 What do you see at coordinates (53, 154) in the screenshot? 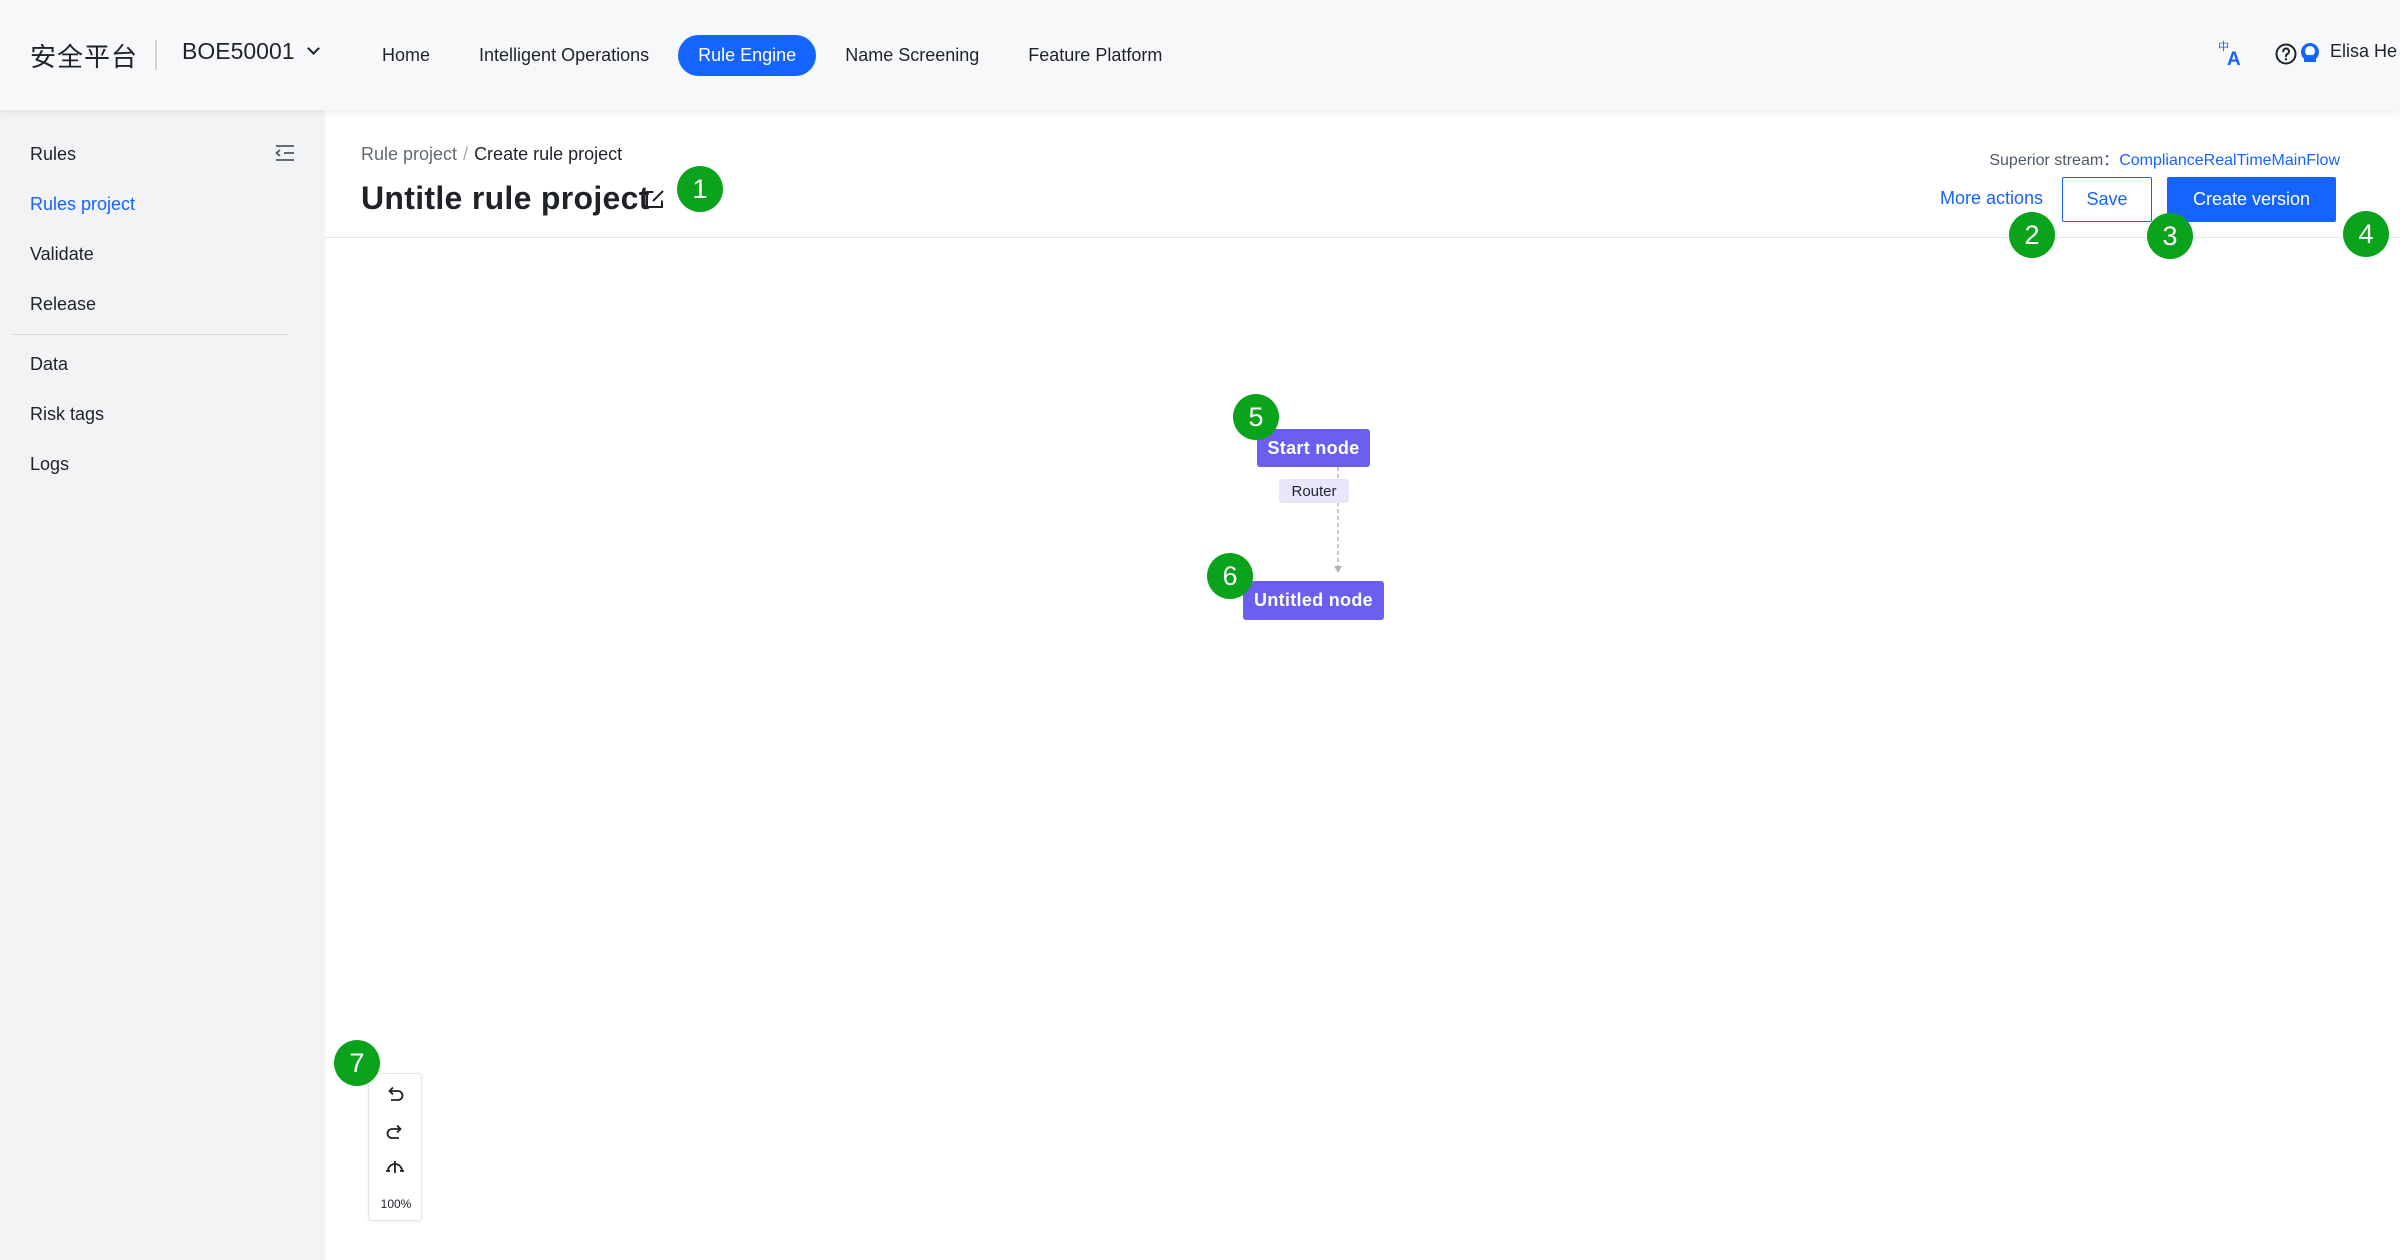
I see `sidebar-item-rules: Rules` at bounding box center [53, 154].